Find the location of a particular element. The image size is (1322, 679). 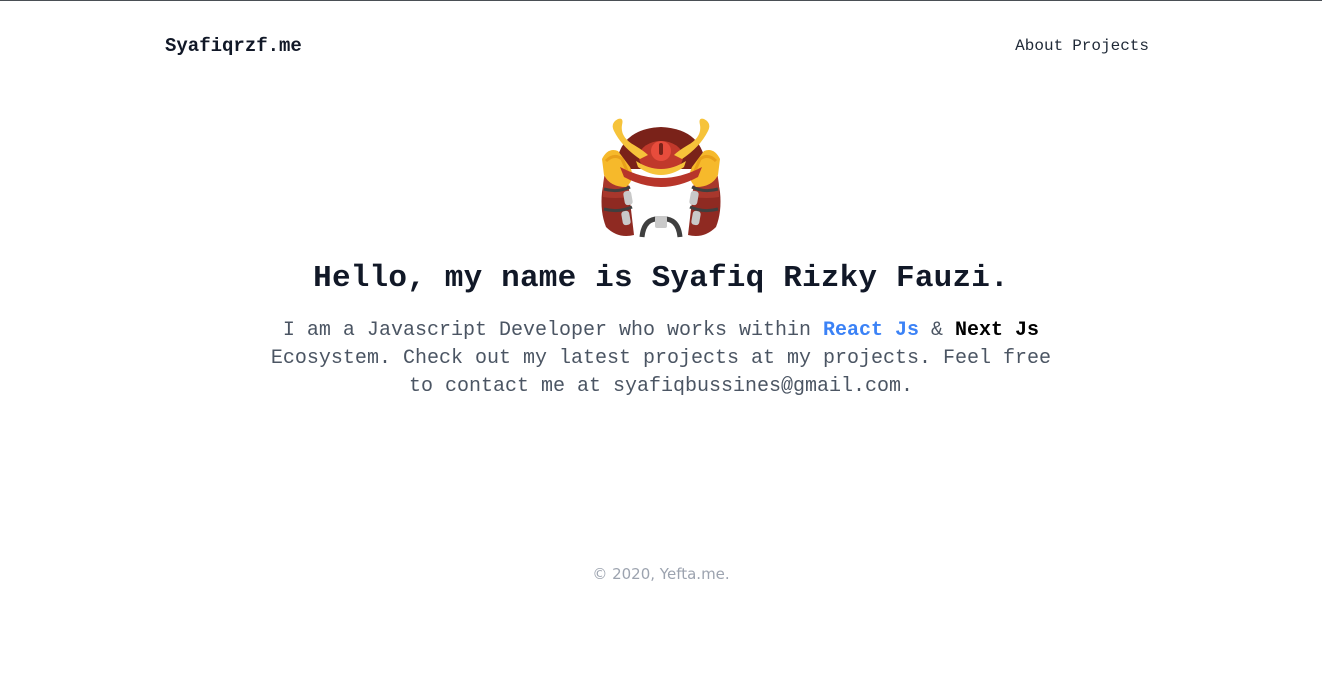

react-js-link: React Js is located at coordinates (871, 330).